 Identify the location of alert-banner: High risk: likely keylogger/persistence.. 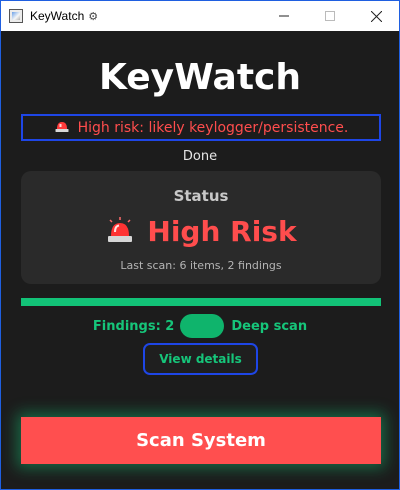
(201, 127).